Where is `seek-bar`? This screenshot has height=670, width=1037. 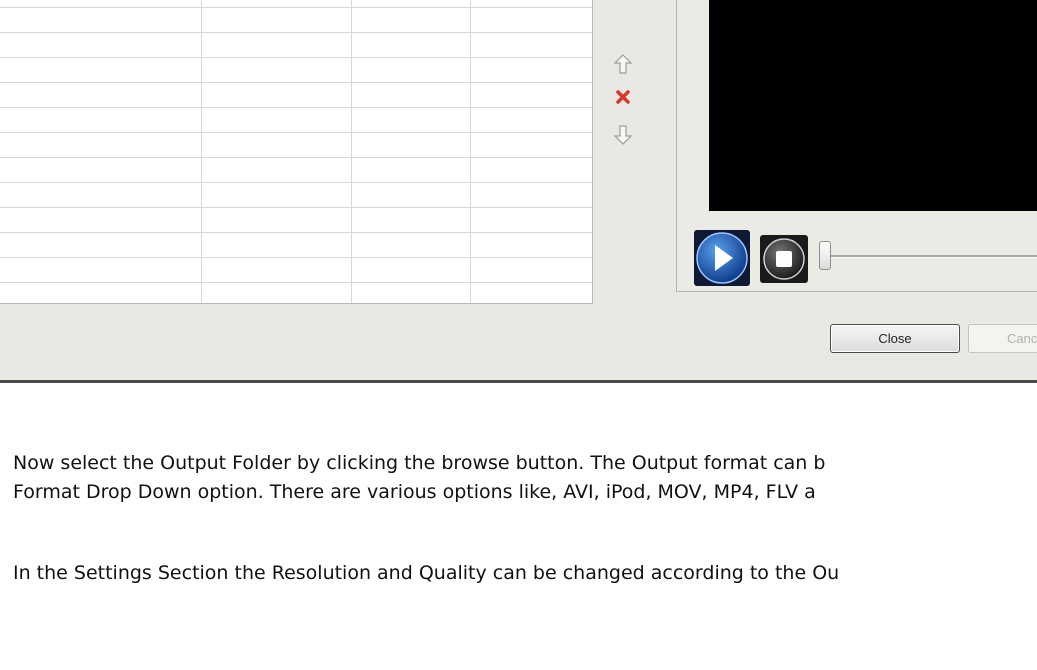 seek-bar is located at coordinates (928, 256).